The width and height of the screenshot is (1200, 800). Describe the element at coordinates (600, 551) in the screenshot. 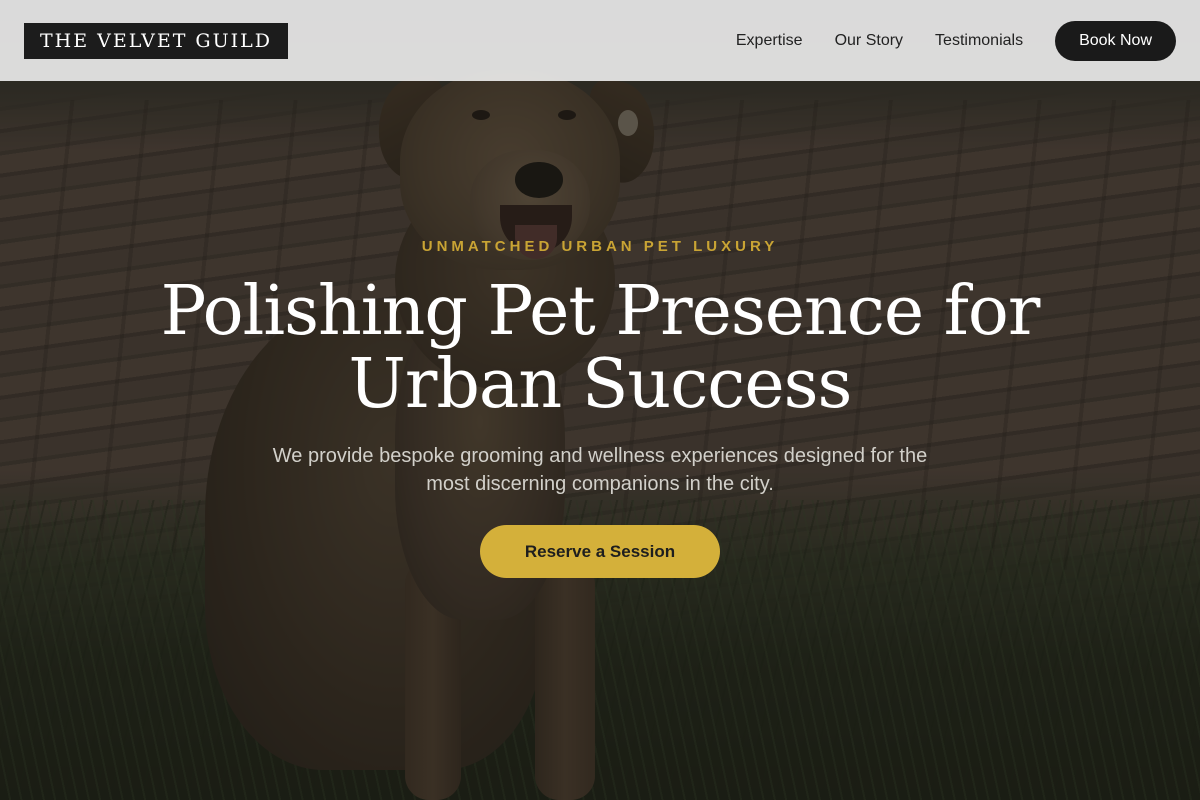

I see `reserve-session-button: Reserve a Session` at that location.